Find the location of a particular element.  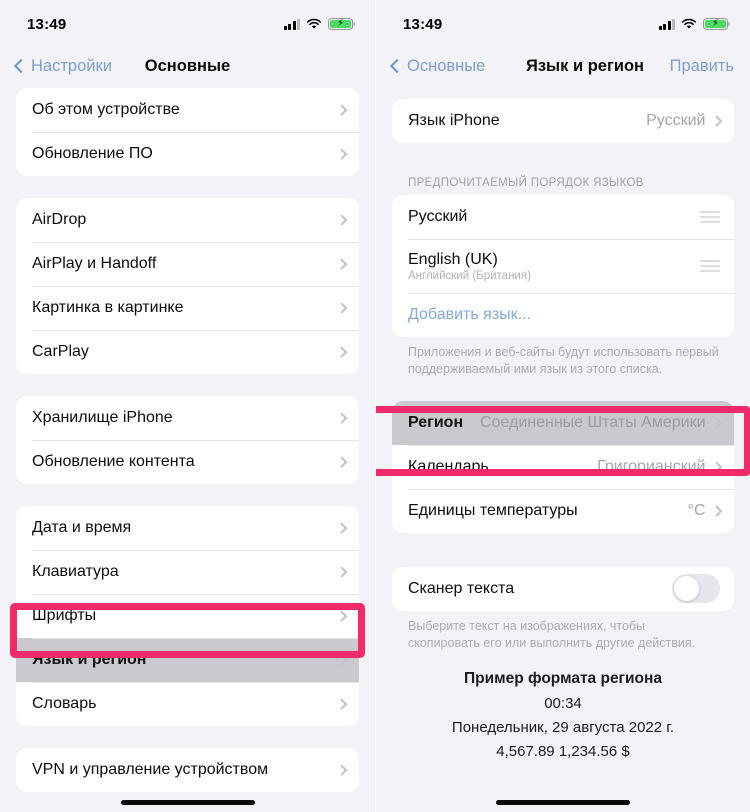

back-button-label: Основные is located at coordinates (446, 65).